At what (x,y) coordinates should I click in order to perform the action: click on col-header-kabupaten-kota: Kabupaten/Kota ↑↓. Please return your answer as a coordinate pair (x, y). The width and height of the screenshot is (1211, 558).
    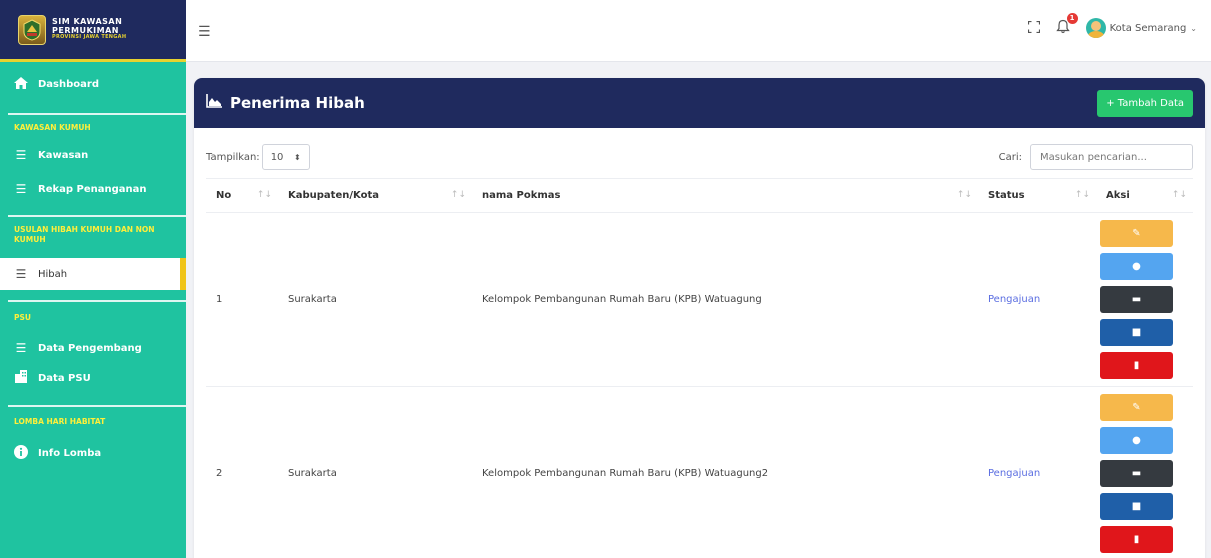
    Looking at the image, I should click on (375, 195).